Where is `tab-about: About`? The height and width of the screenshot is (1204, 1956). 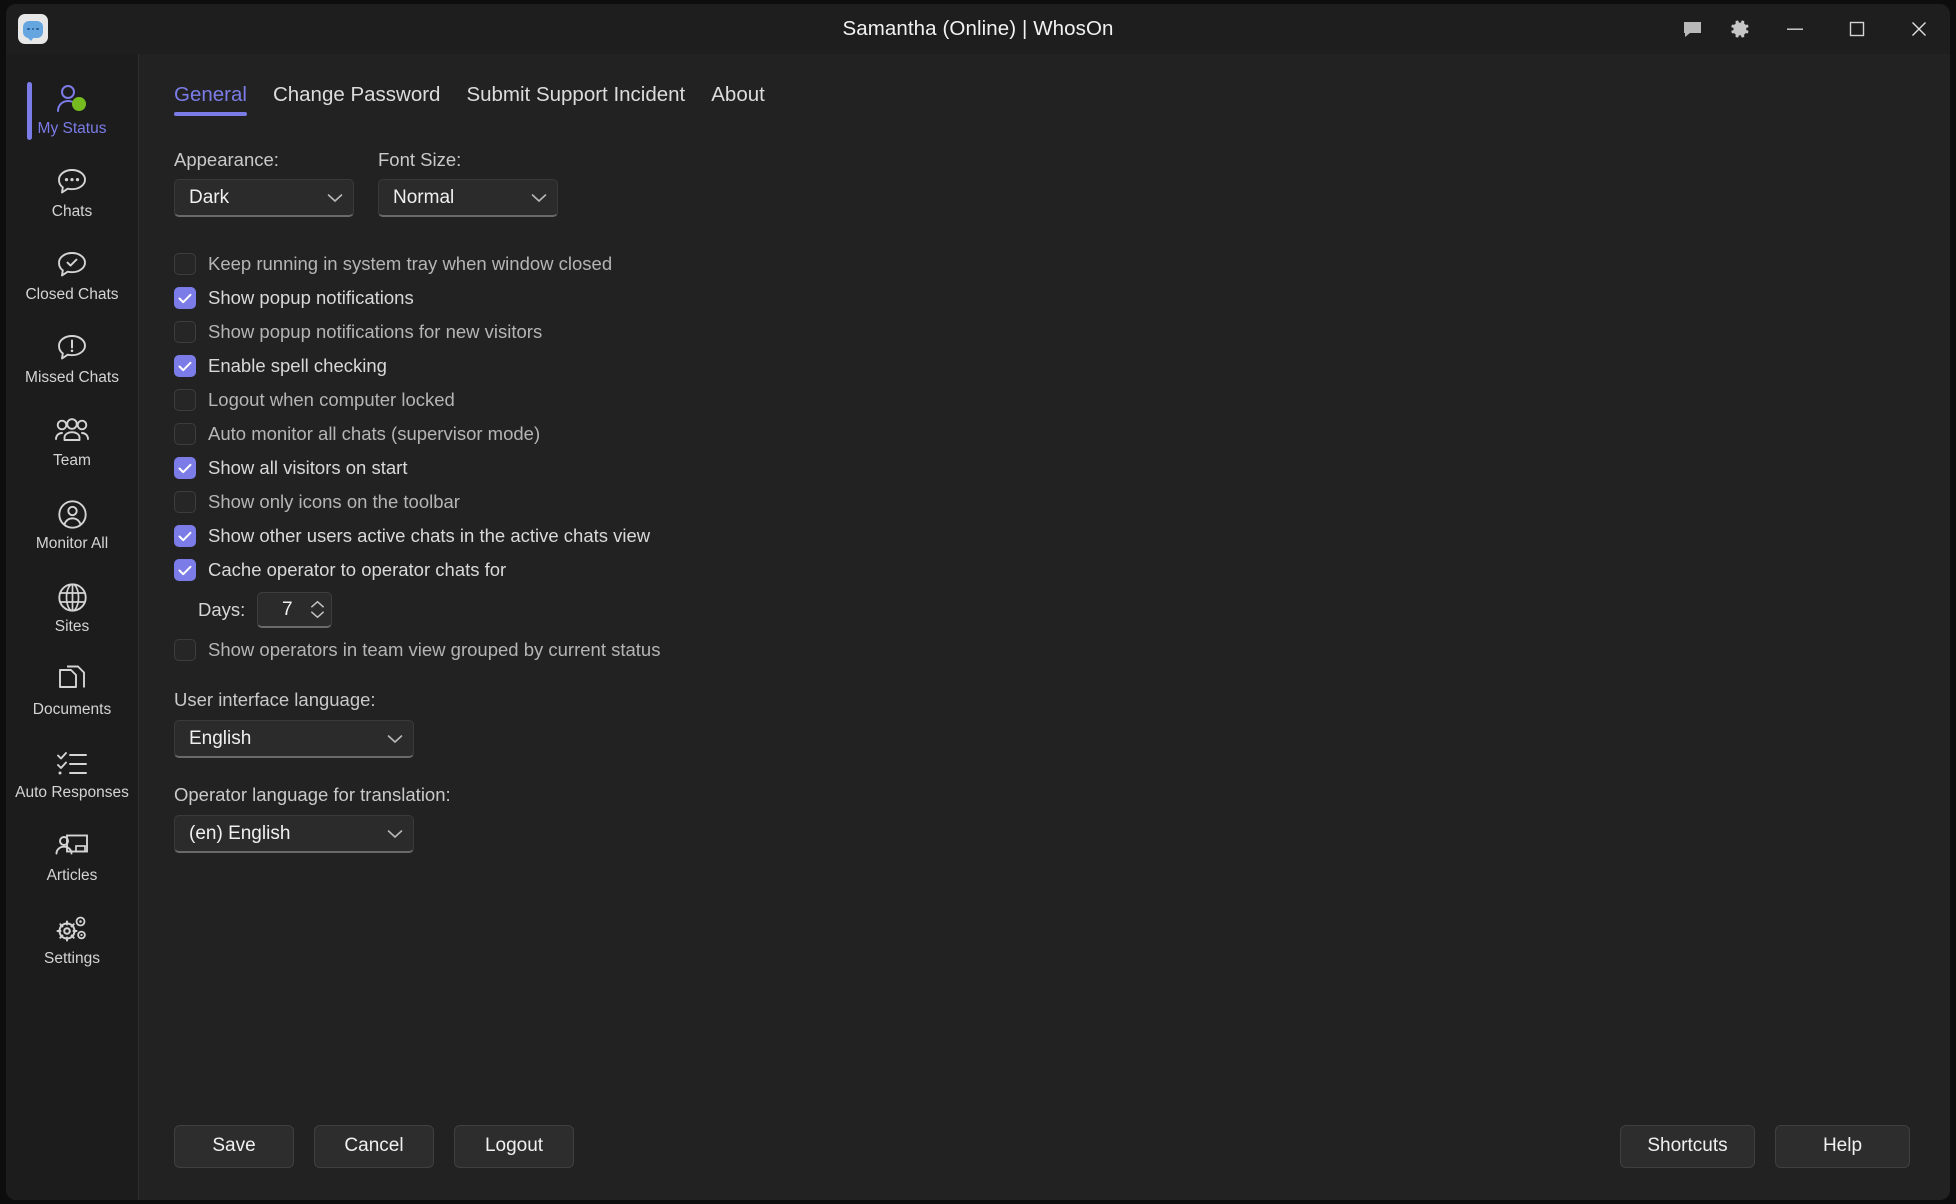 tab-about: About is located at coordinates (738, 99).